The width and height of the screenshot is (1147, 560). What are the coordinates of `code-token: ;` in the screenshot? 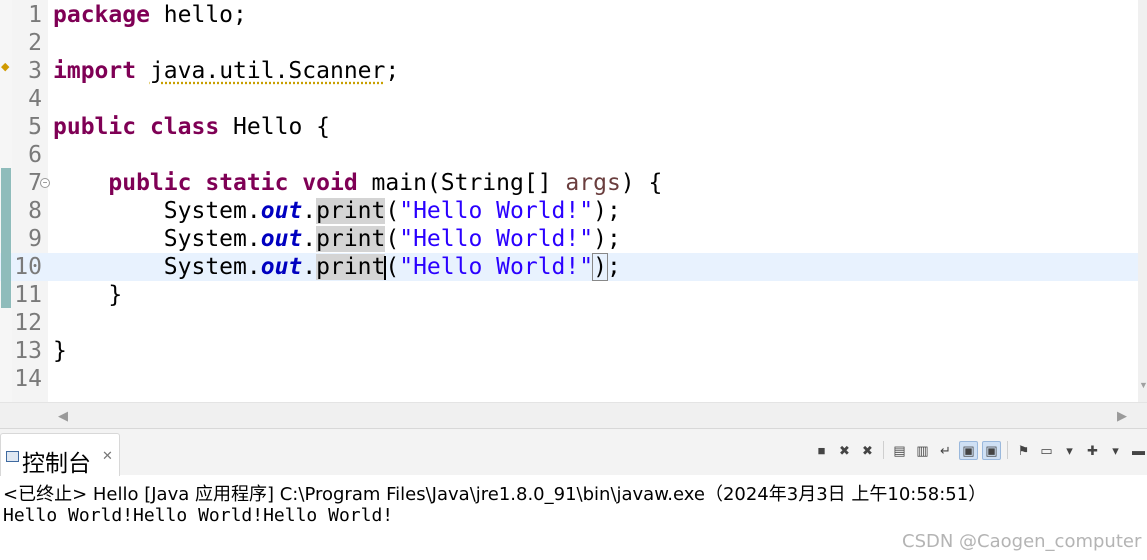 It's located at (613, 267).